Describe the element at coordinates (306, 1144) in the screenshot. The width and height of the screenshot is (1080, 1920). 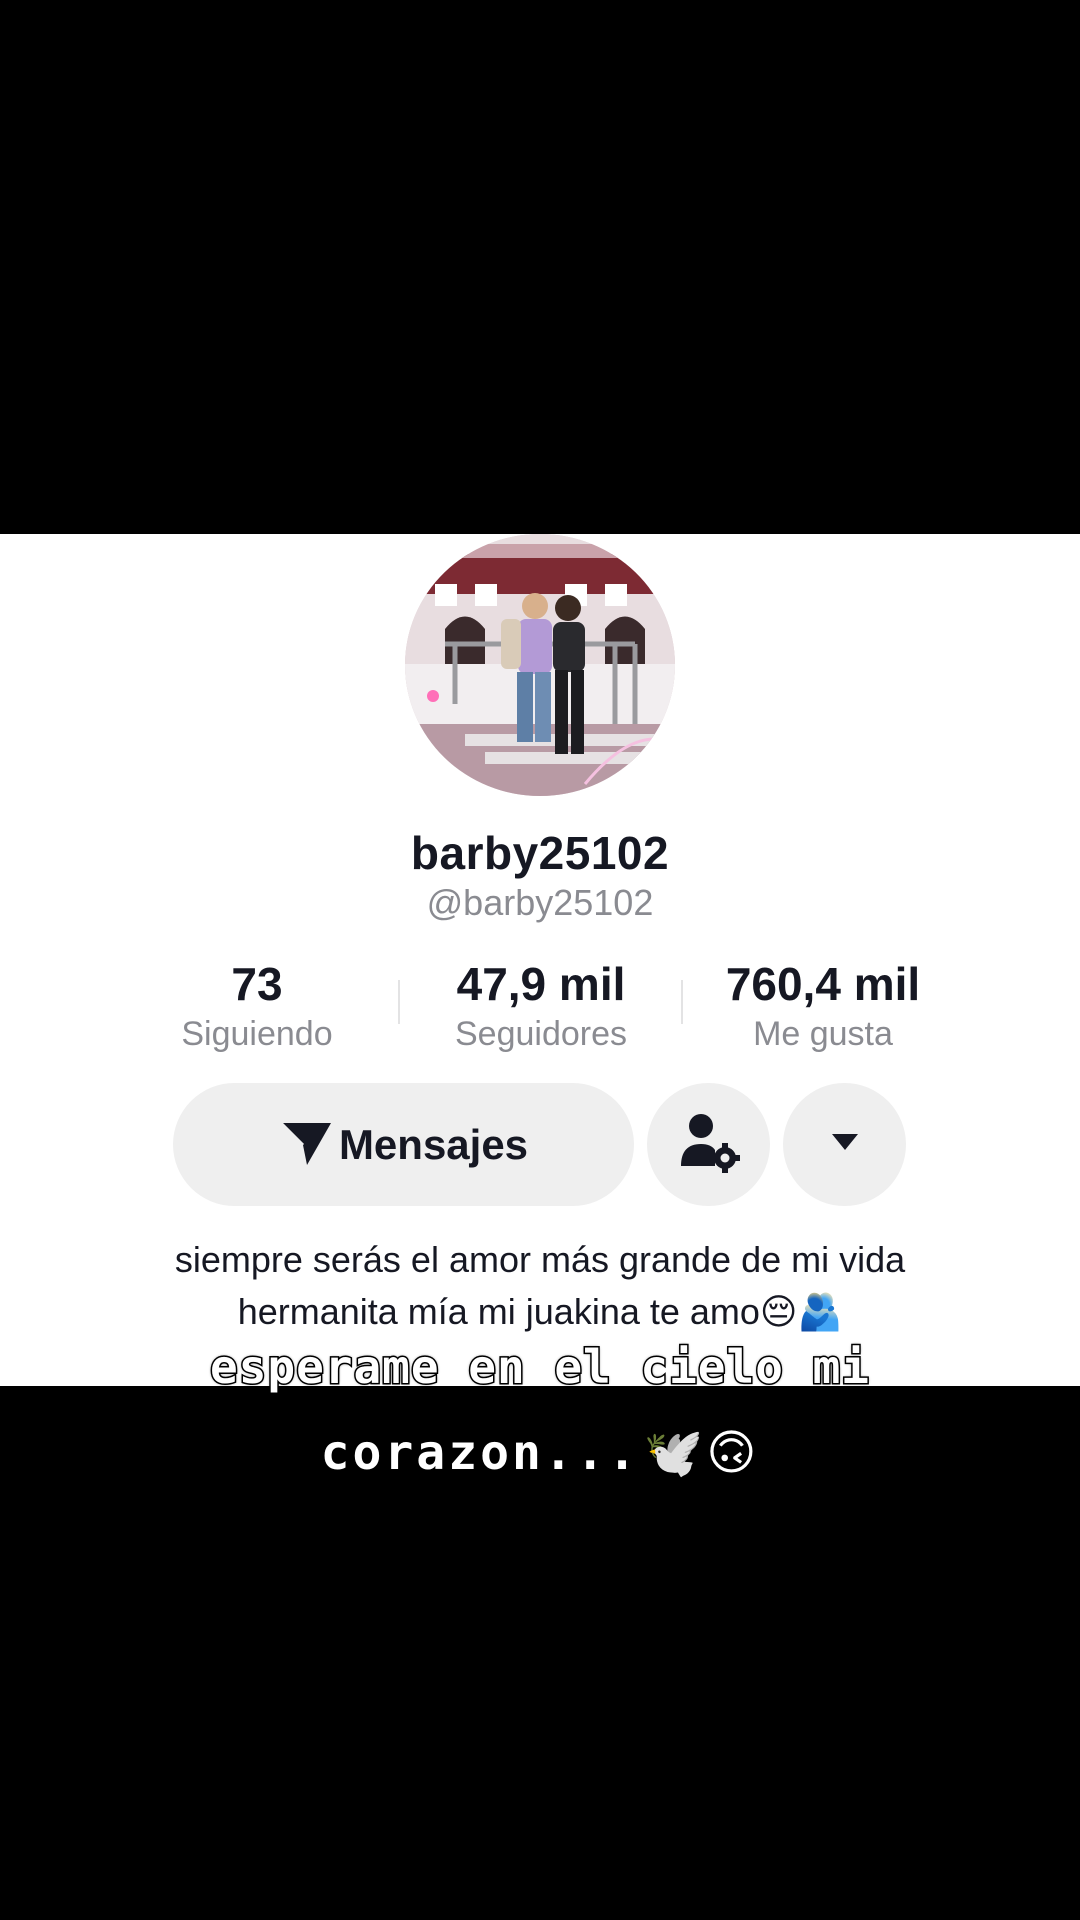
I see `send-icon` at that location.